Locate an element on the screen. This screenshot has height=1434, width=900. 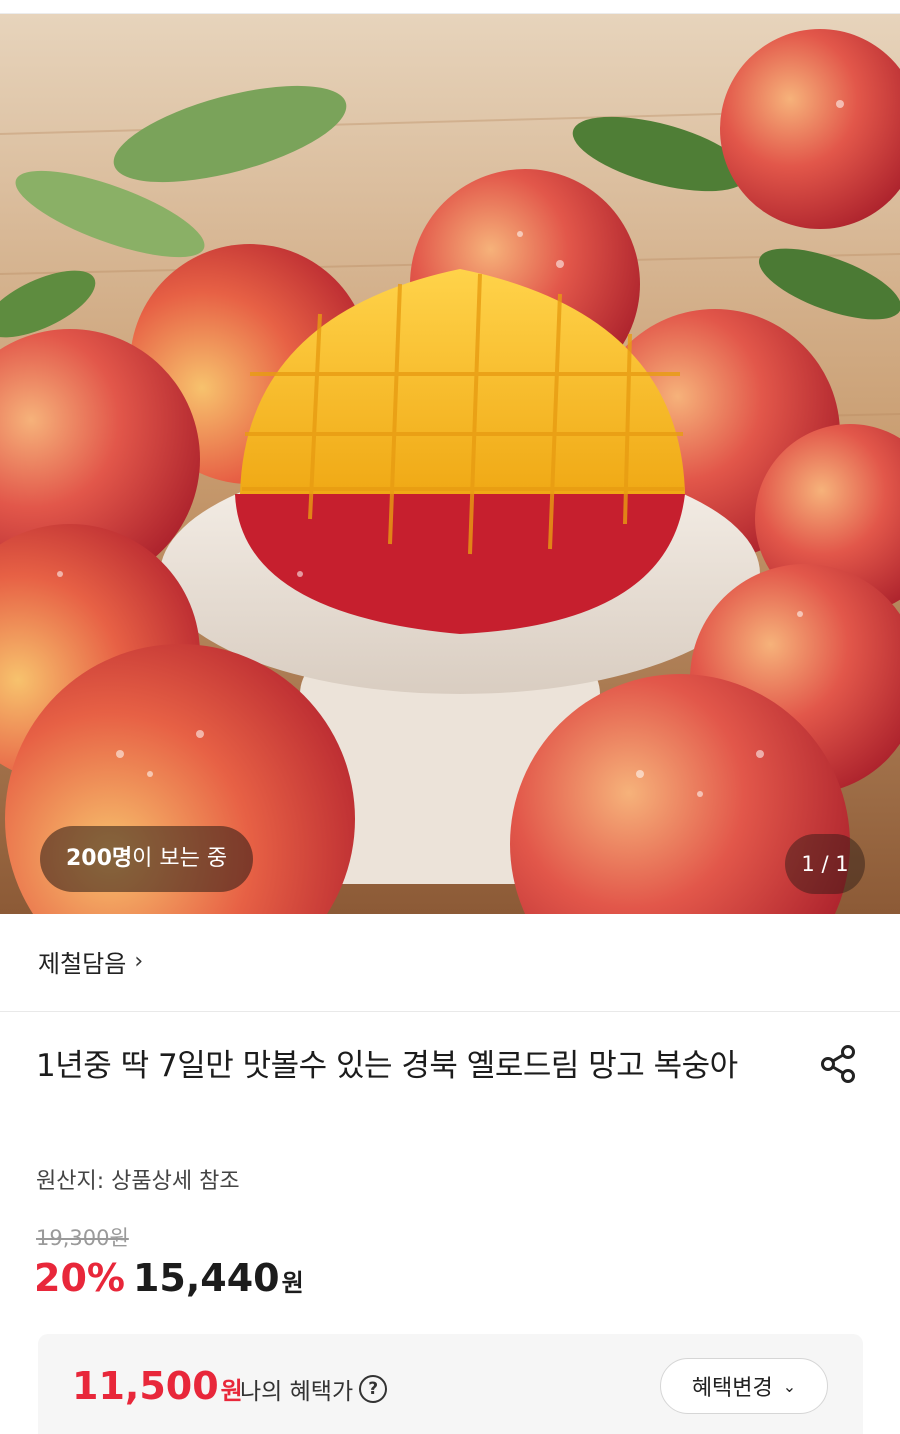
change-benefit-button: 혜택변경 ⌄ is located at coordinates (744, 1386).